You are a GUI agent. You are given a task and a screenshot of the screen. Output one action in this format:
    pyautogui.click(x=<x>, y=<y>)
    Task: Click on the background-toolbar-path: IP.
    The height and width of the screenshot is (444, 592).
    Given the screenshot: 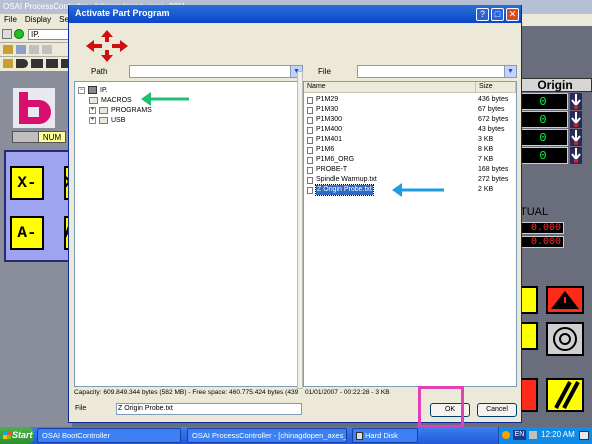 What is the action you would take?
    pyautogui.click(x=38, y=34)
    